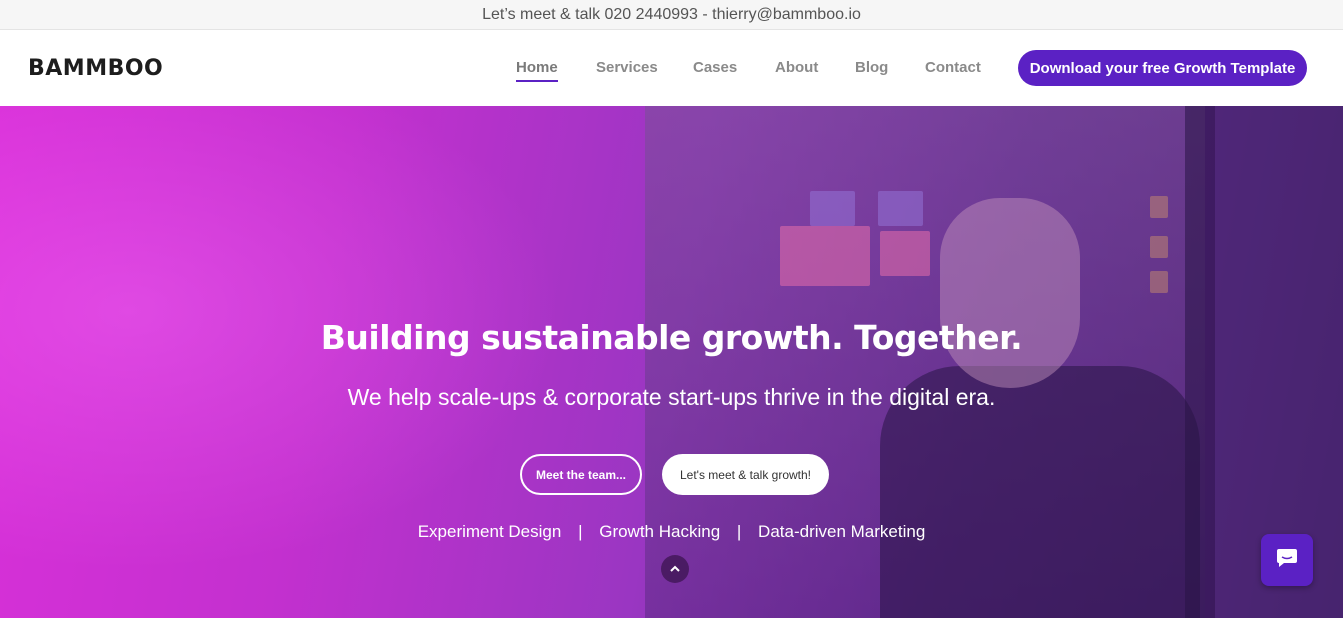  What do you see at coordinates (675, 569) in the screenshot?
I see `chevron-up-icon` at bounding box center [675, 569].